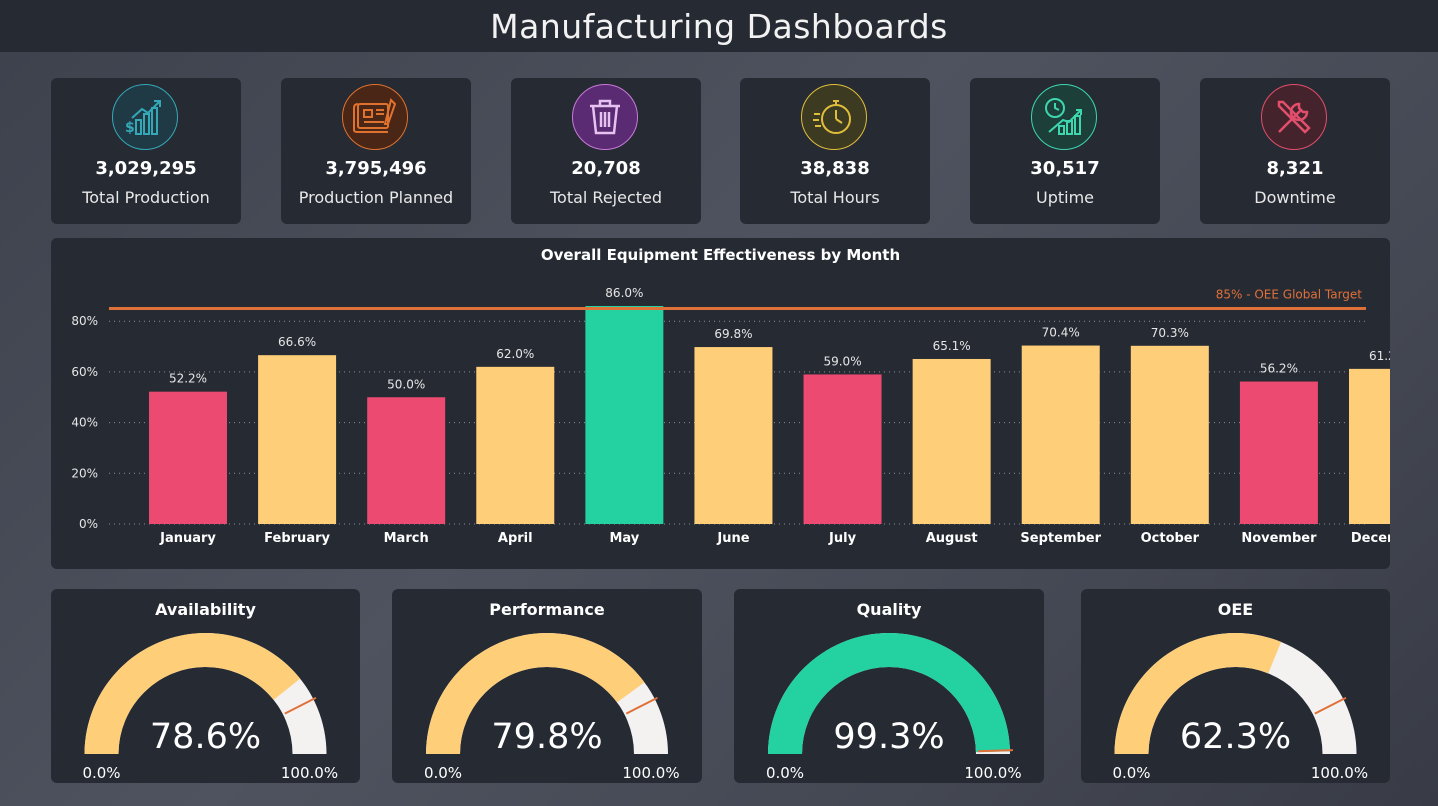 The height and width of the screenshot is (806, 1438). What do you see at coordinates (146, 197) in the screenshot?
I see `kpi-label: Total Production` at bounding box center [146, 197].